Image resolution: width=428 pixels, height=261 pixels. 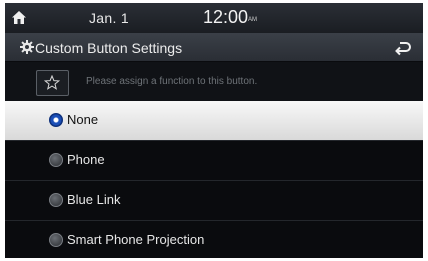 What do you see at coordinates (214, 47) in the screenshot?
I see `title-bar: Custom Button Settings` at bounding box center [214, 47].